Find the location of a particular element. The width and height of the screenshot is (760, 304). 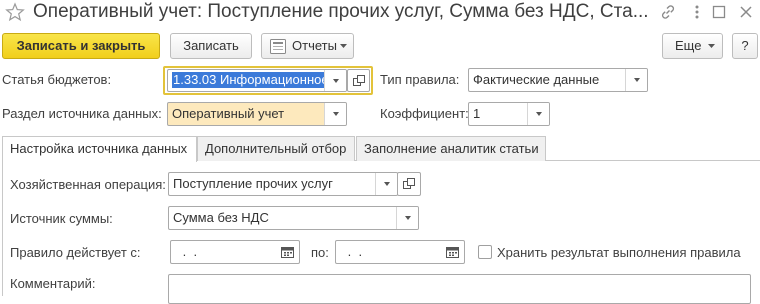

rule-type-field: Фактические данные is located at coordinates (558, 80).